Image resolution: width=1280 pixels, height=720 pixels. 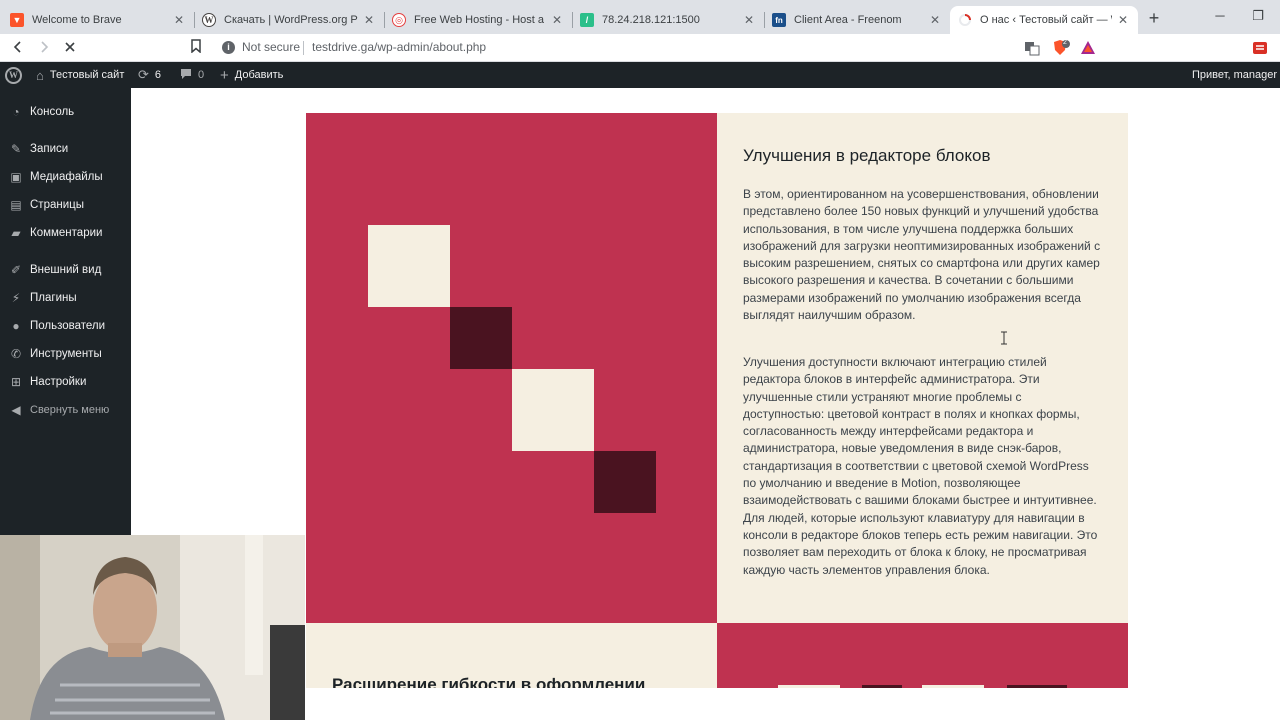 What do you see at coordinates (77, 20) in the screenshot?
I see `tab-title: Welcome to Brave` at bounding box center [77, 20].